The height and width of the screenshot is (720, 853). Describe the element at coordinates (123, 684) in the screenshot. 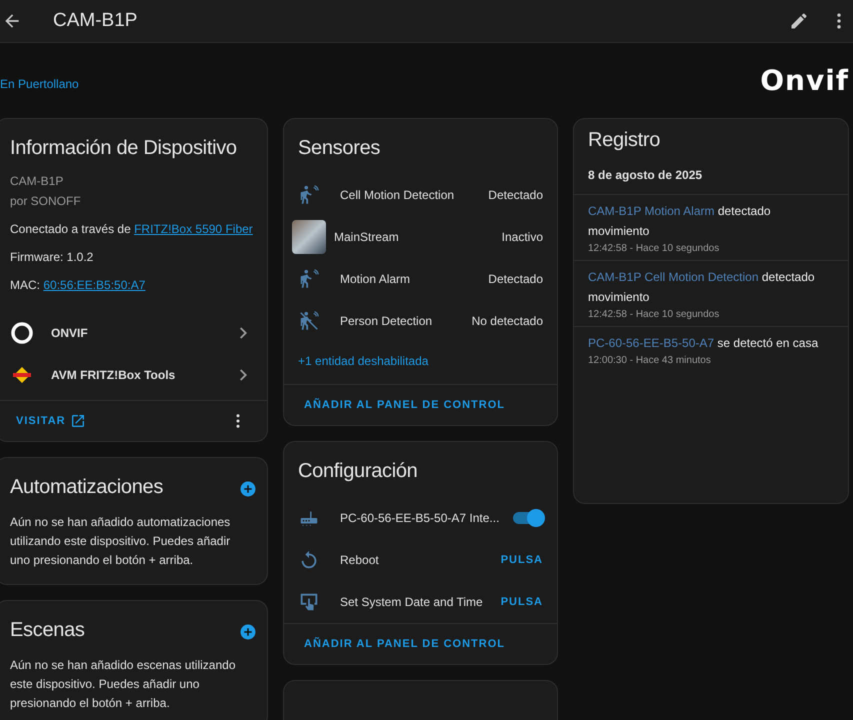

I see `empty-state-text: Aún no se han añadido escenas utilizando este dispositivo. Puedes añadir uno presionando el botón + arriba.` at that location.